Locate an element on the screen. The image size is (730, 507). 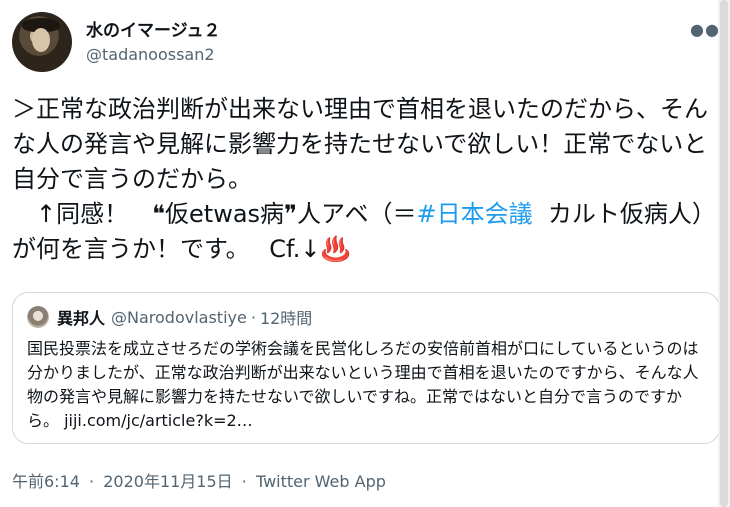
quoted-author-avatar is located at coordinates (38, 317).